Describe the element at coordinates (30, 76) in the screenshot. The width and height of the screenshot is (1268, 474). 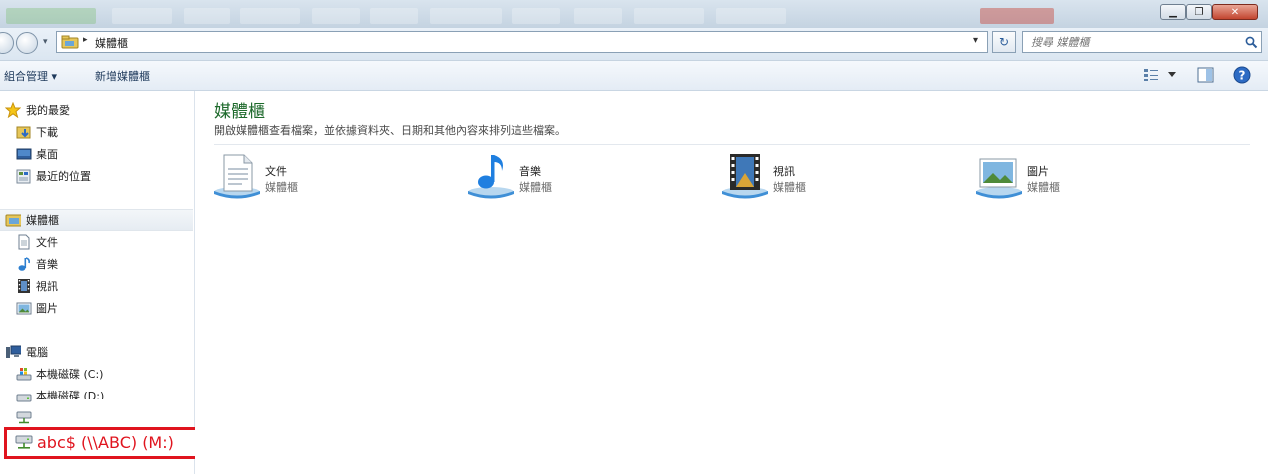
I see `organize-menu-button: 組合管理 ▾` at that location.